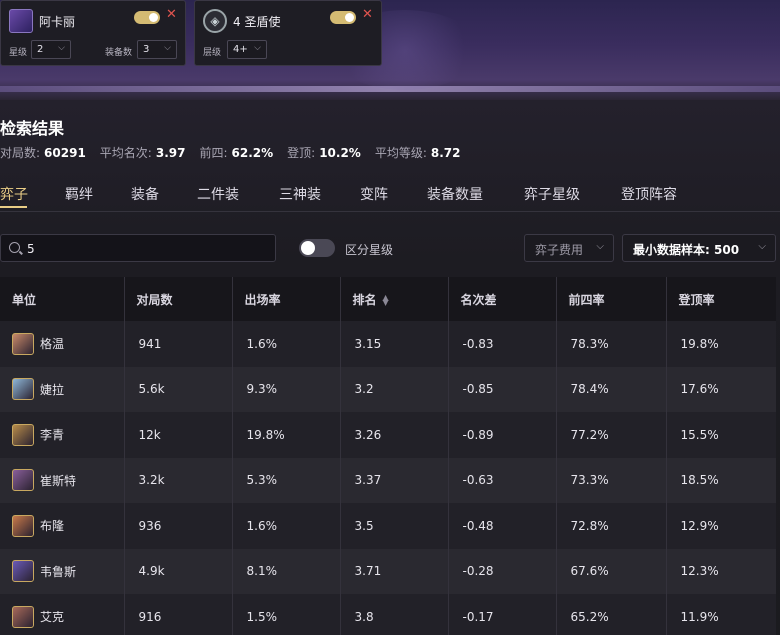 This screenshot has height=635, width=780. Describe the element at coordinates (394, 526) in the screenshot. I see `cell-rank: 3.5` at that location.